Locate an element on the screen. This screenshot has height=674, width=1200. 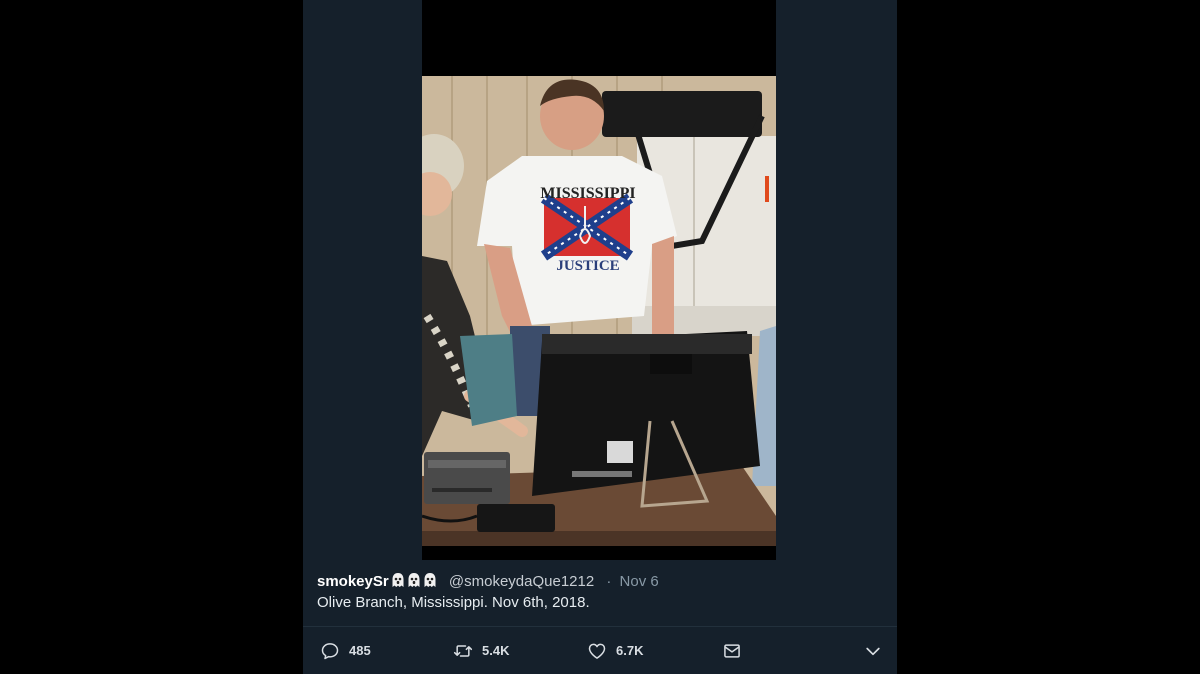
display-name: smokeySr is located at coordinates (353, 581).